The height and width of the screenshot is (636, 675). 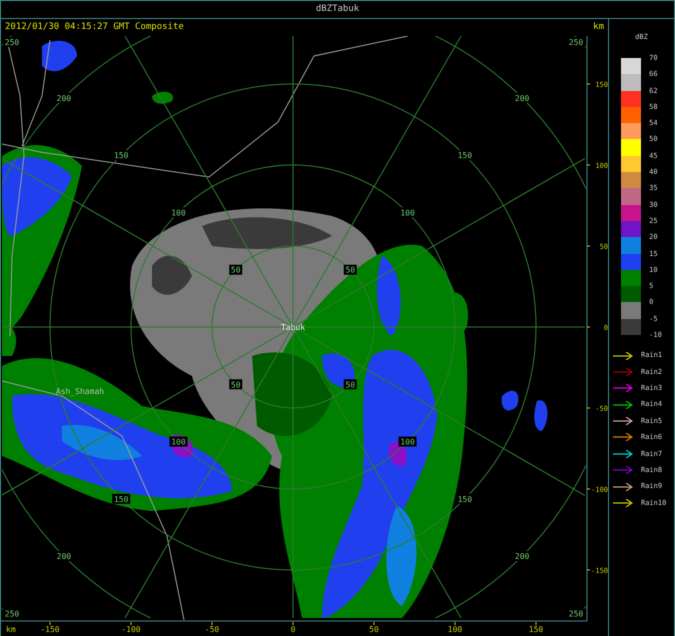 What do you see at coordinates (536, 629) in the screenshot?
I see `axis-label: 150` at bounding box center [536, 629].